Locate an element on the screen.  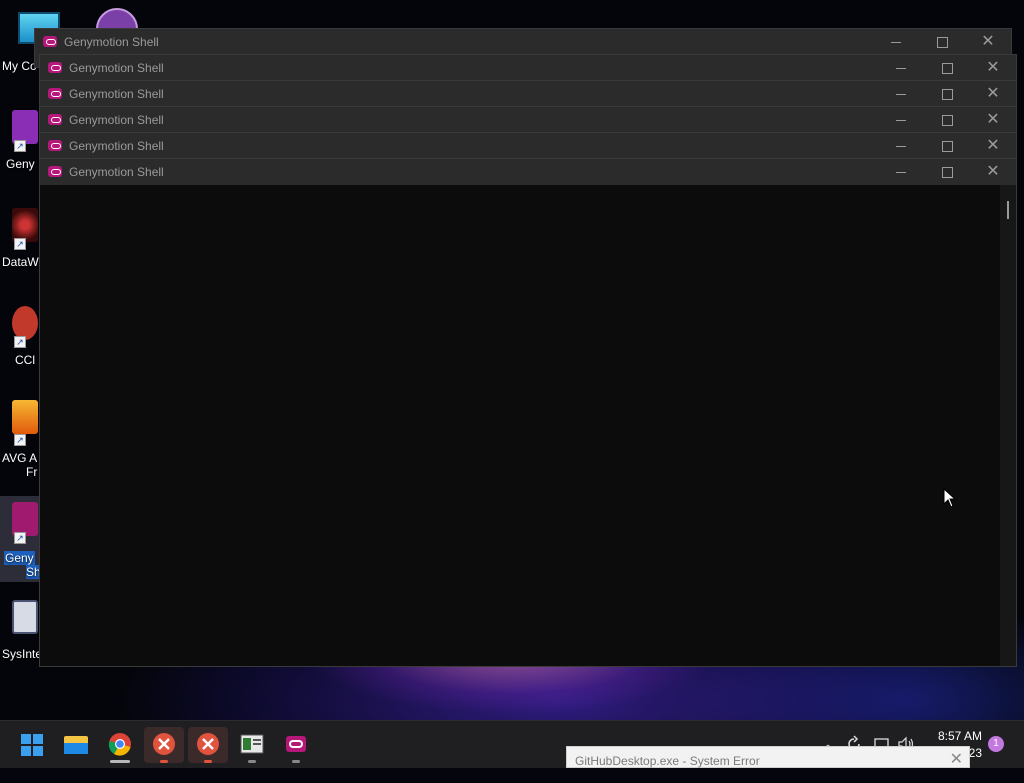
desktop-icon-label: AVG A is located at coordinates (20, 458).